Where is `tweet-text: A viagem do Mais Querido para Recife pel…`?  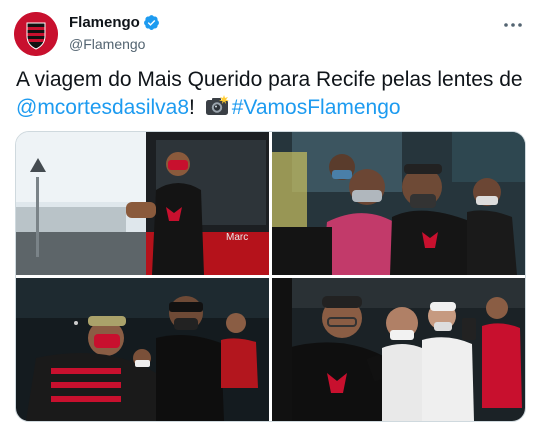
tweet-text: A viagem do Mais Querido para Recife pel… is located at coordinates (272, 95).